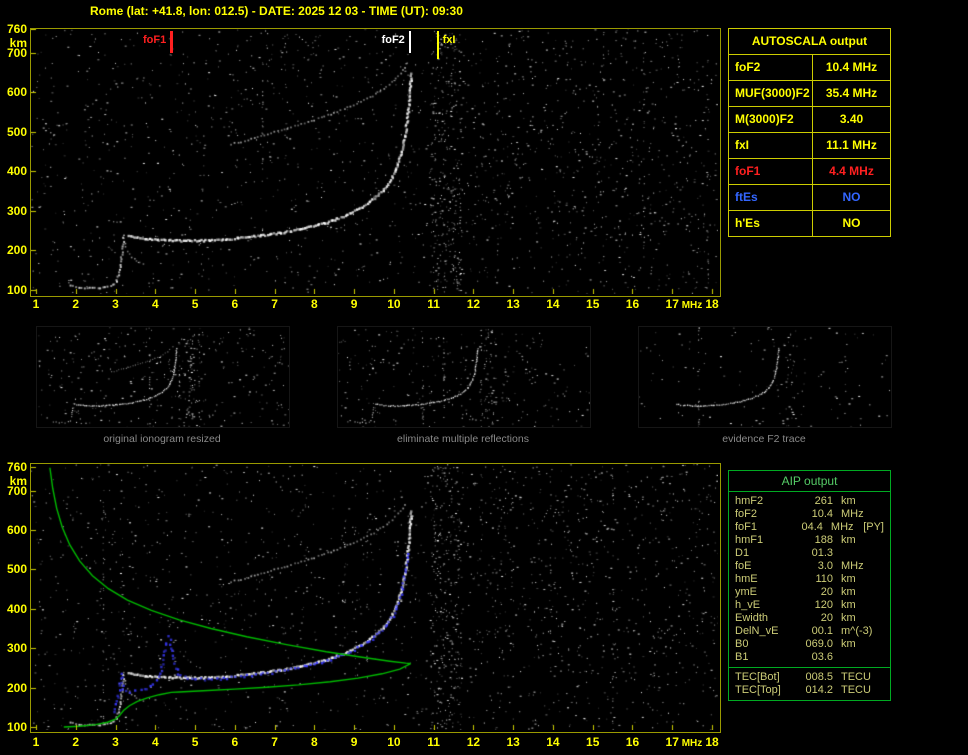 The height and width of the screenshot is (755, 968). I want to click on aip-row-TEC[Top]: TEC[Top] 014.2 TECU, so click(809, 690).